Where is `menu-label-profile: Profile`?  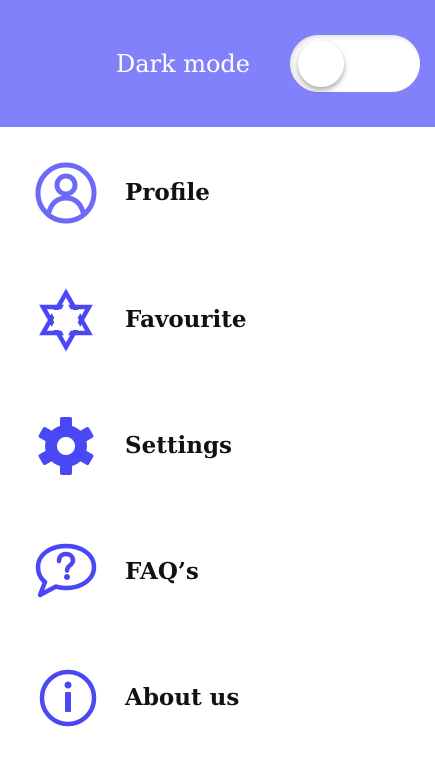 menu-label-profile: Profile is located at coordinates (167, 192).